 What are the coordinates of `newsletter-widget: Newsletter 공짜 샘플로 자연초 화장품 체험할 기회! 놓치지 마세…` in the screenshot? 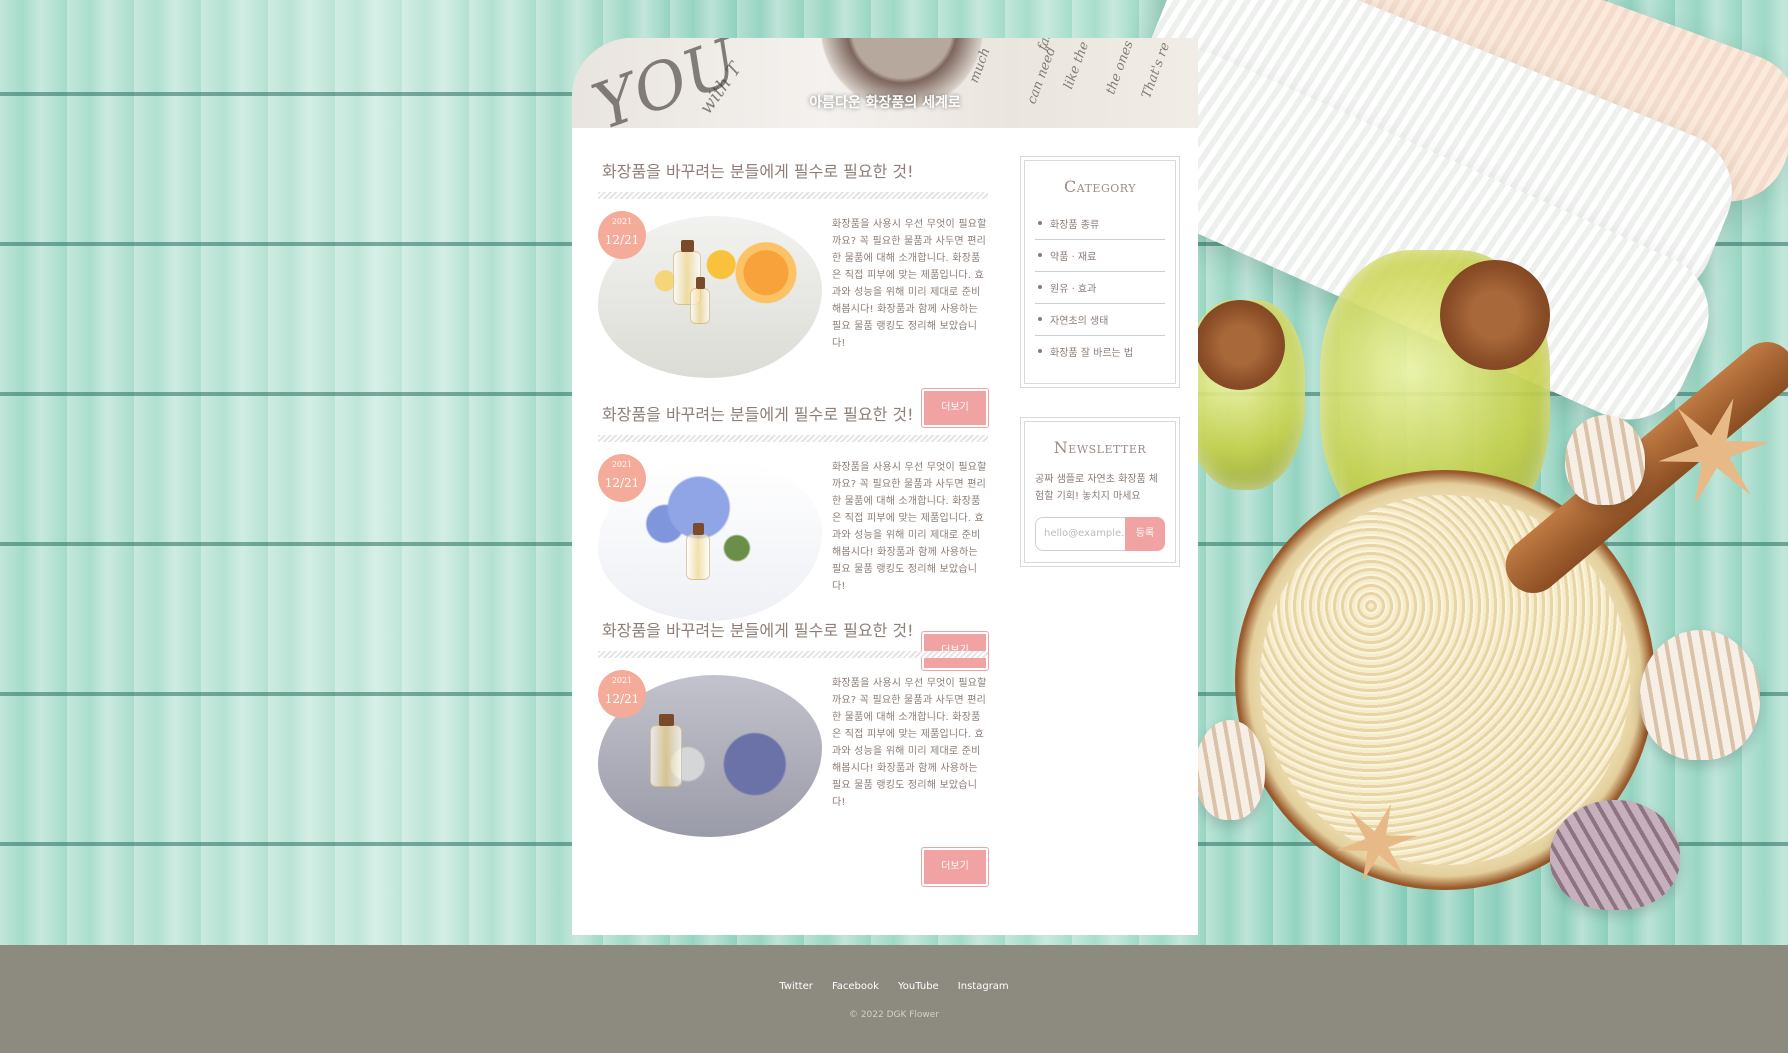 It's located at (1100, 492).